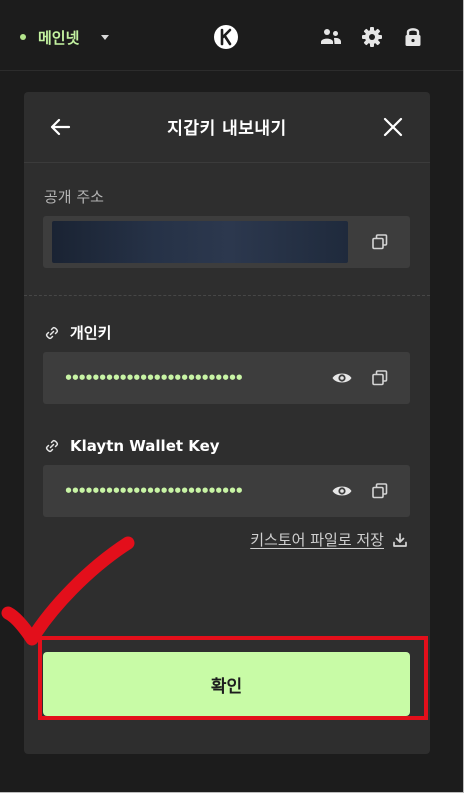  I want to click on public-address-label: 공개 주소, so click(74, 197).